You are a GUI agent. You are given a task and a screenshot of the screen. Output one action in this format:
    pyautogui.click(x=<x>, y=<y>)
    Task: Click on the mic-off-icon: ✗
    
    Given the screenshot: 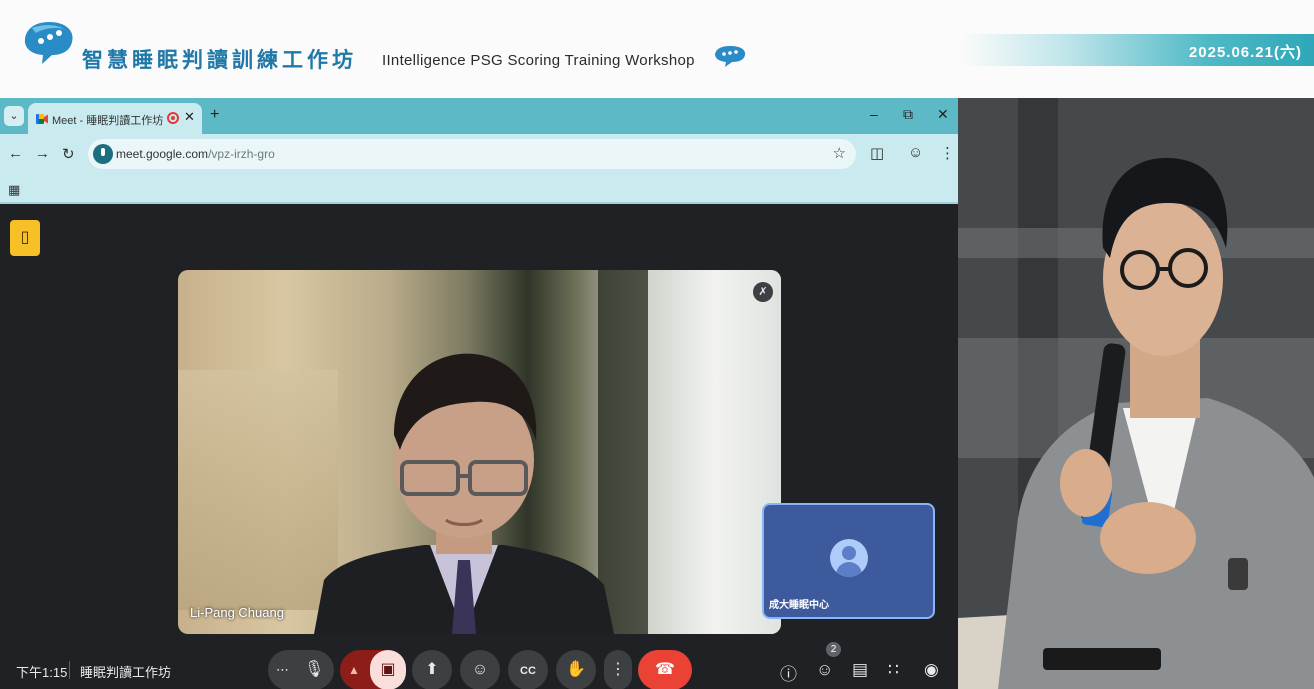 What is the action you would take?
    pyautogui.click(x=763, y=292)
    